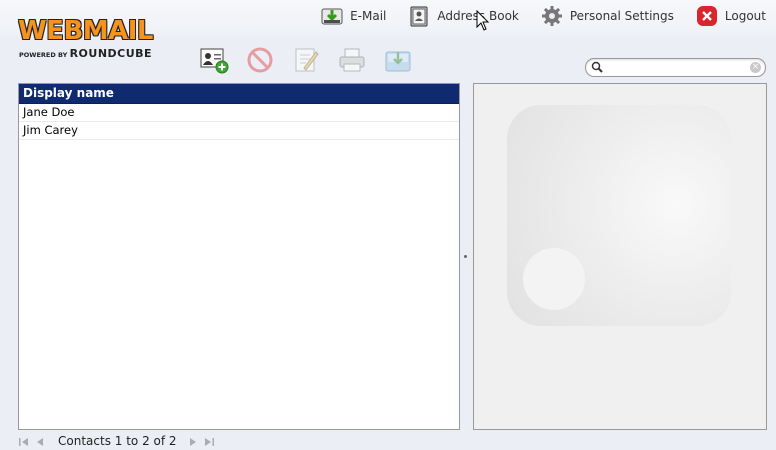  I want to click on logout-icon, so click(707, 16).